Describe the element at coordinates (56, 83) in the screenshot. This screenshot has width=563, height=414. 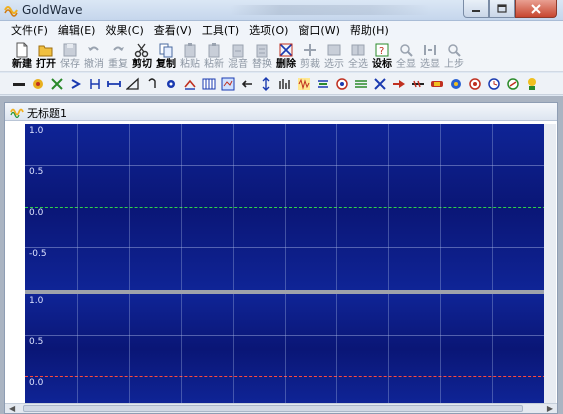
I see `echo-tool-button` at that location.